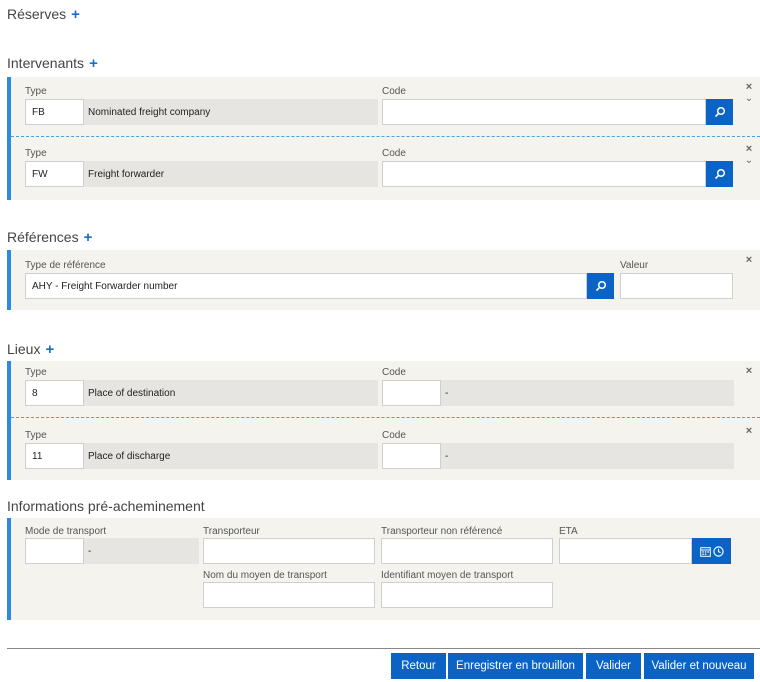 This screenshot has width=760, height=682. What do you see at coordinates (24, 349) in the screenshot?
I see `lieux-title: Lieux` at bounding box center [24, 349].